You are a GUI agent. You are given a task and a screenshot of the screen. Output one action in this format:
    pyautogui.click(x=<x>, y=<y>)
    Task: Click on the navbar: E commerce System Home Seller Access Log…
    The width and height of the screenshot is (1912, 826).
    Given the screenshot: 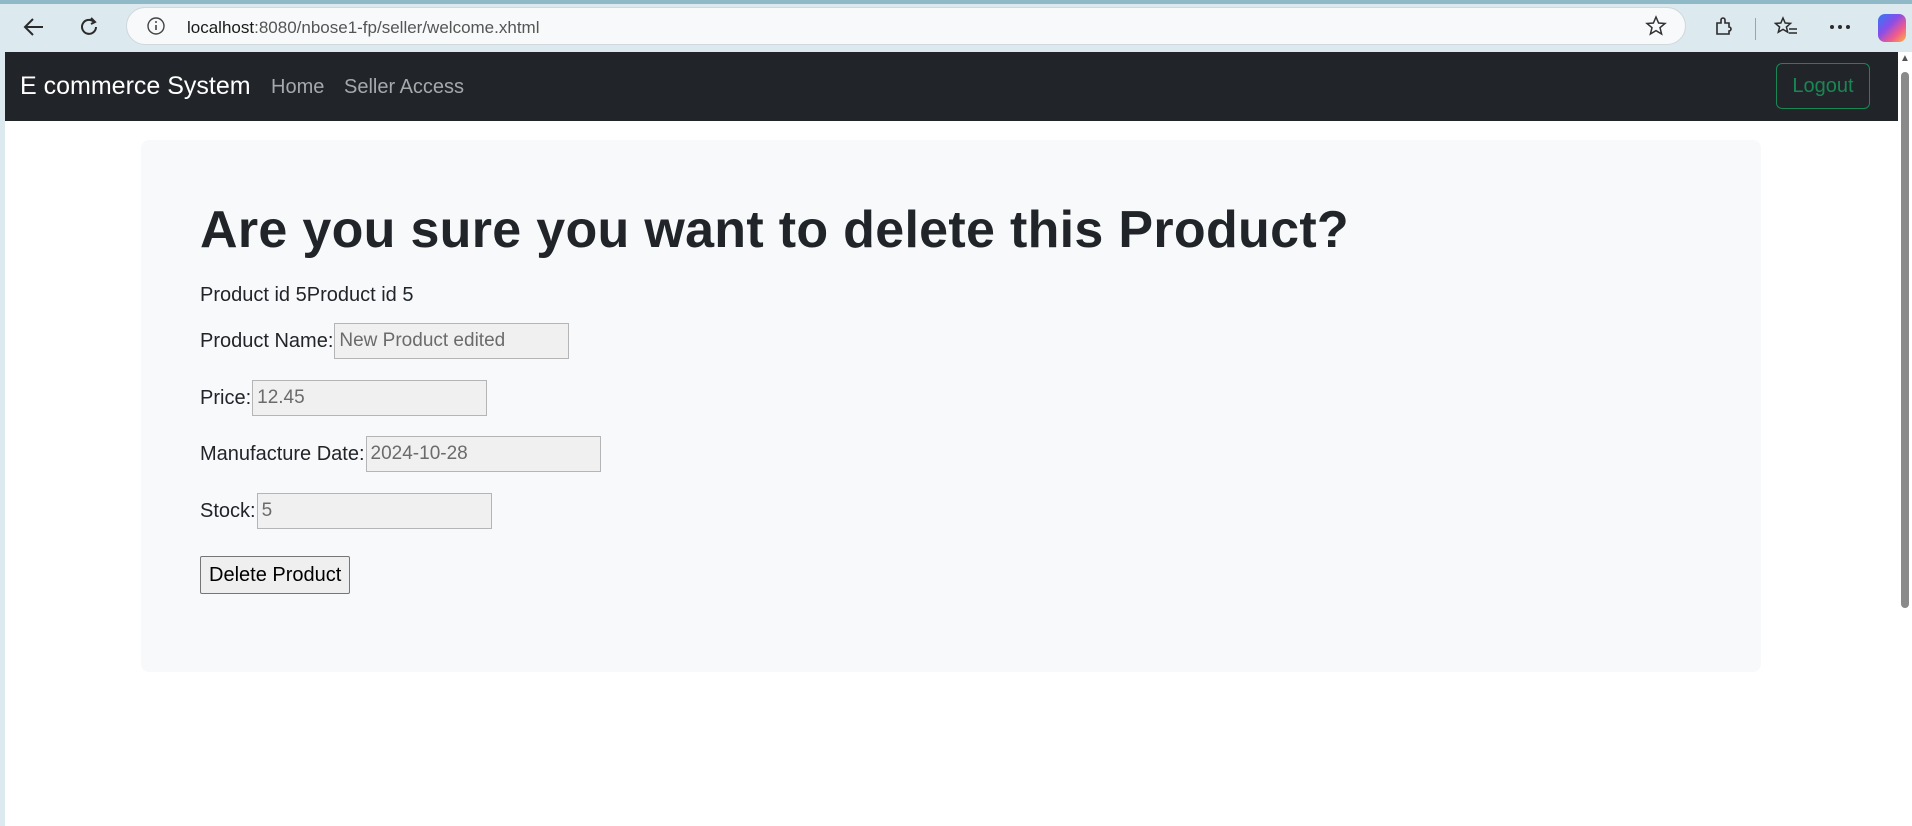 What is the action you would take?
    pyautogui.click(x=951, y=86)
    